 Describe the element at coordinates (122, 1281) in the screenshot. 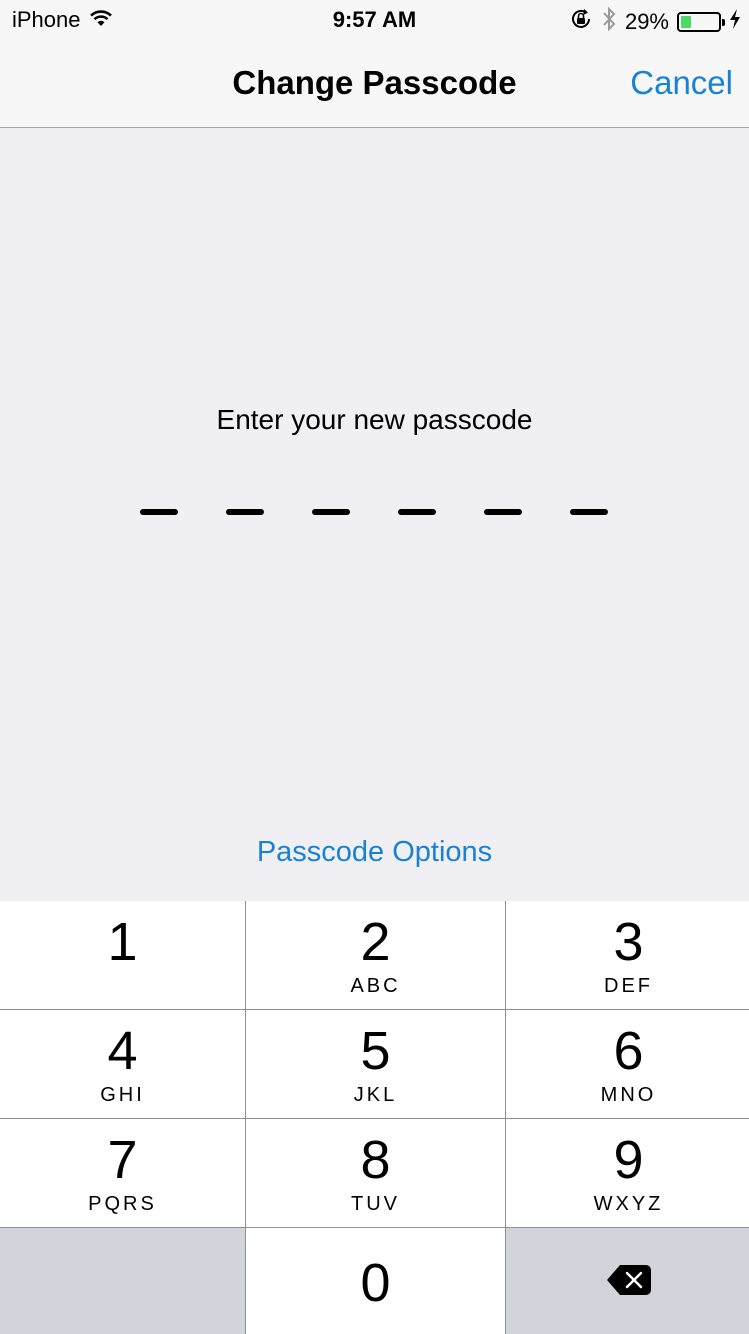

I see `key-blank` at that location.